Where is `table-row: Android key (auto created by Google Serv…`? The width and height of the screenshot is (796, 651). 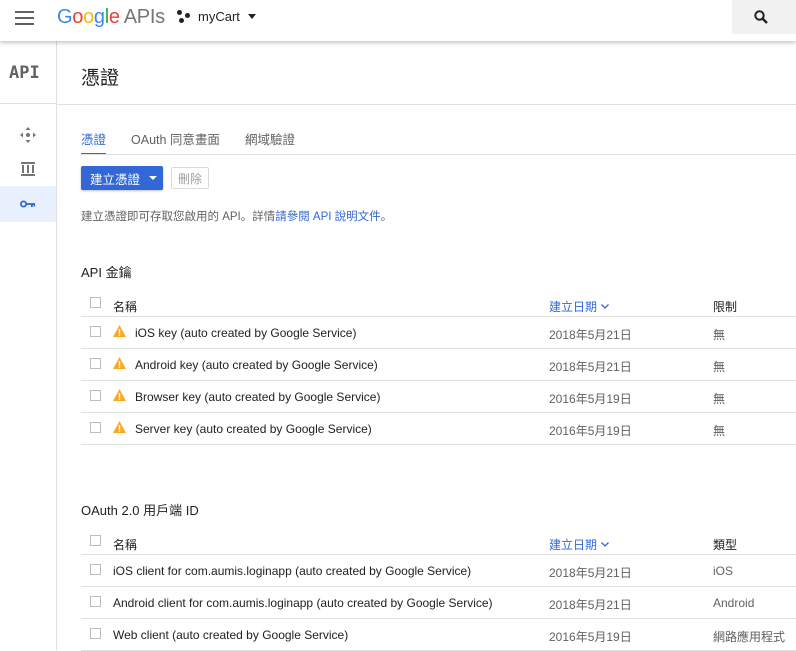 table-row: Android key (auto created by Google Serv… is located at coordinates (438, 365).